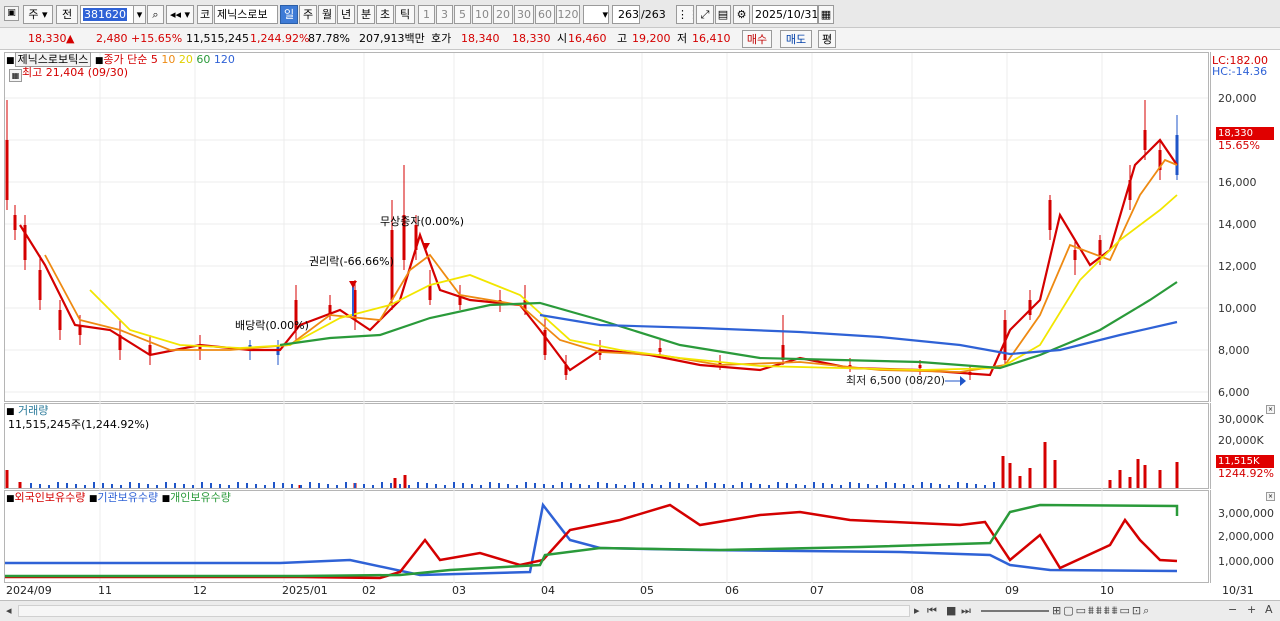 This screenshot has width=1280, height=621. What do you see at coordinates (1237, 224) in the screenshot?
I see `y-tick: 14,000` at bounding box center [1237, 224].